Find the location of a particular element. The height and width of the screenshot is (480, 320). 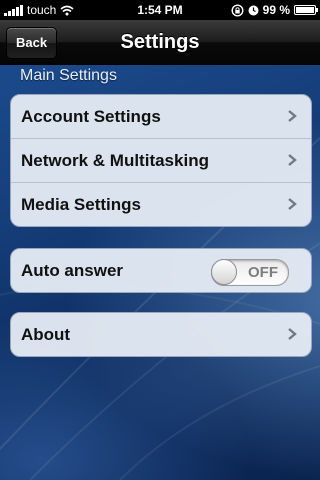

status-bar: touch 1:54 PM 99 % is located at coordinates (160, 10).